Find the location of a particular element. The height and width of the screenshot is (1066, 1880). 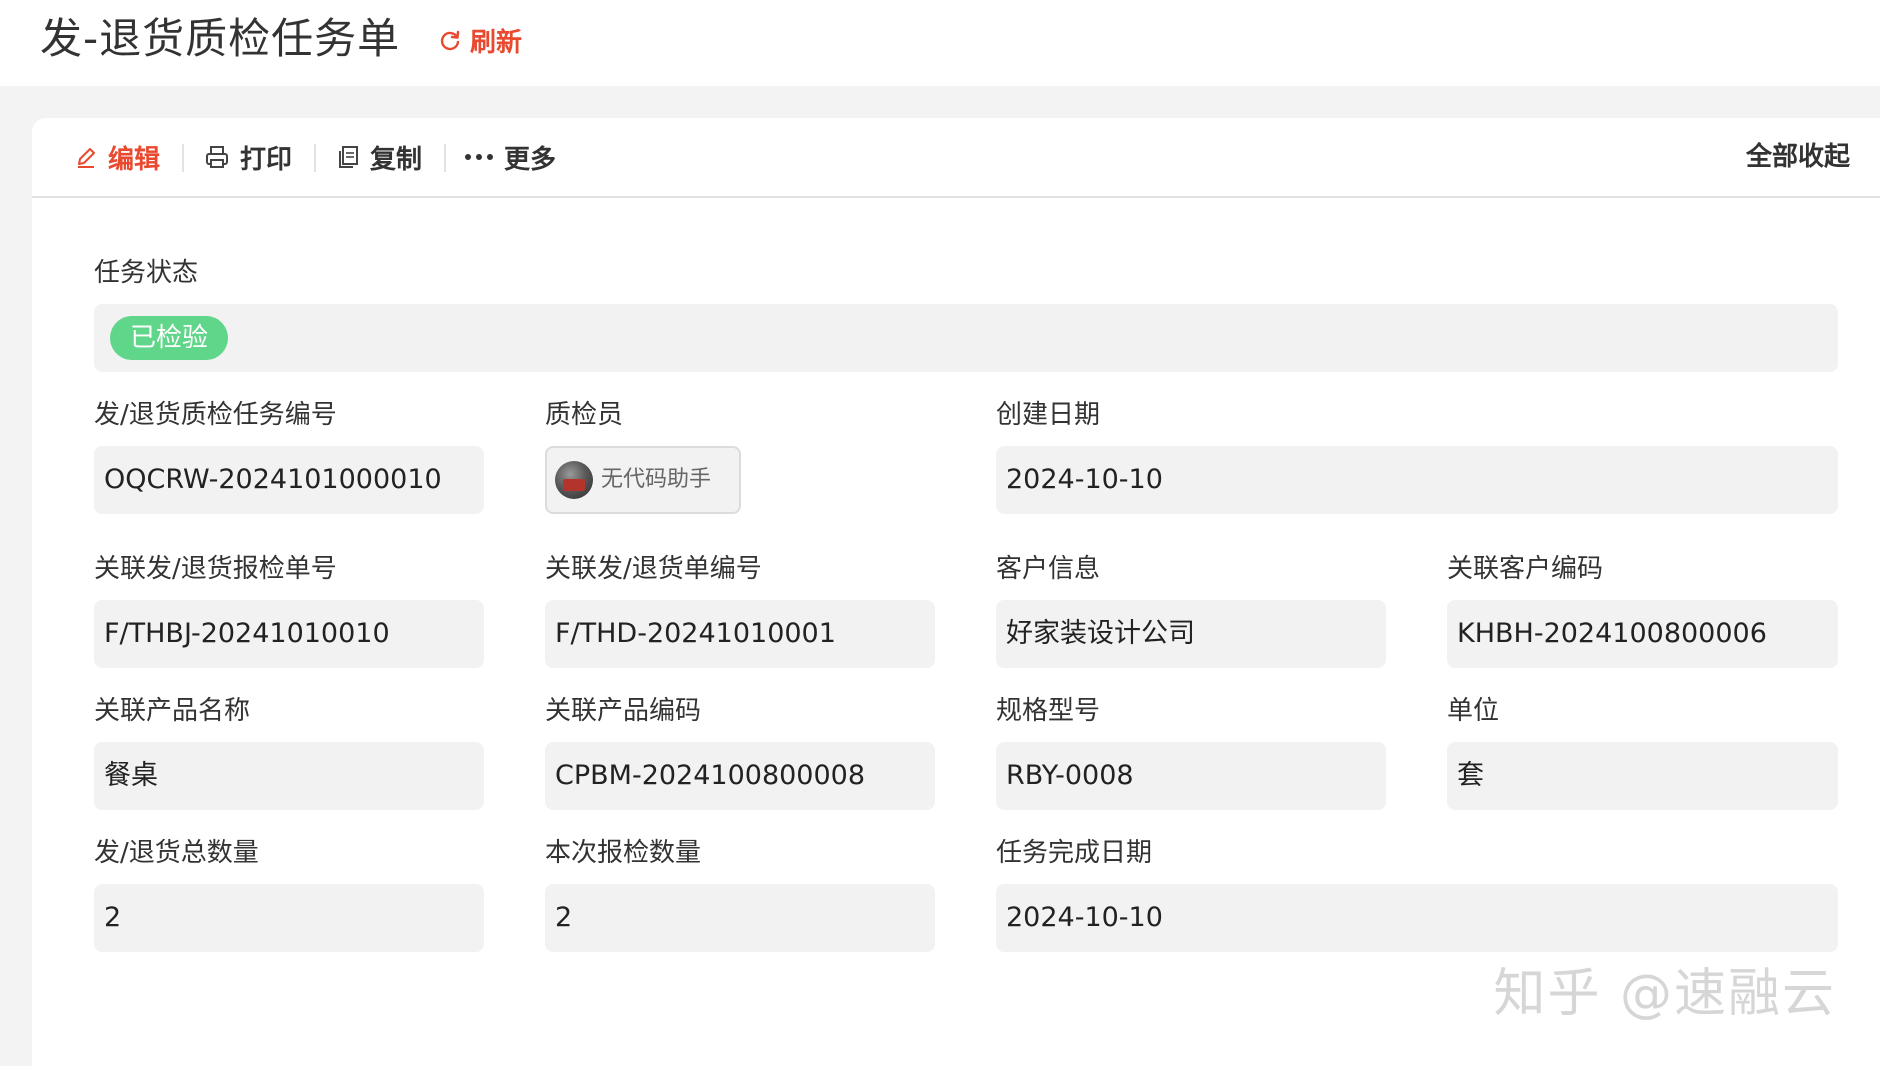

status-badge: 已检验 is located at coordinates (169, 338).